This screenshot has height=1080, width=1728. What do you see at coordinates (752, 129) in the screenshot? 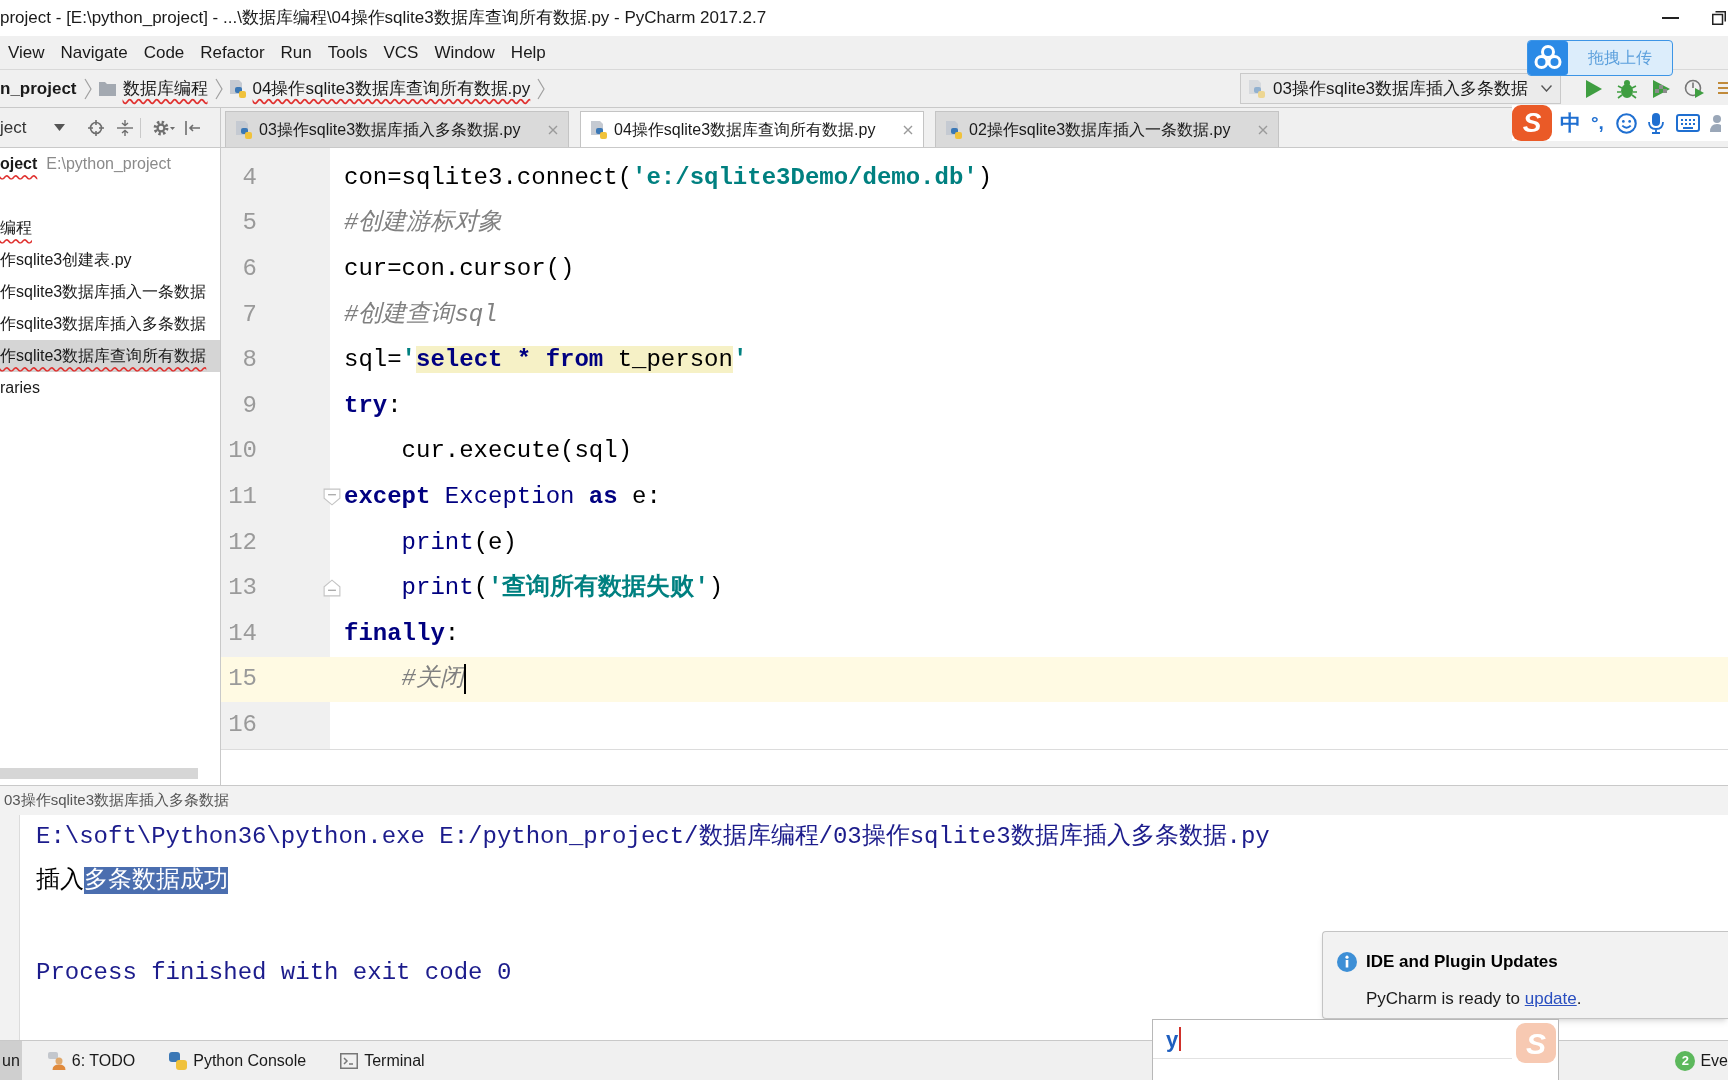
I see `editor-tab: 04操作sqlite3数据库查询所有数据.py` at bounding box center [752, 129].